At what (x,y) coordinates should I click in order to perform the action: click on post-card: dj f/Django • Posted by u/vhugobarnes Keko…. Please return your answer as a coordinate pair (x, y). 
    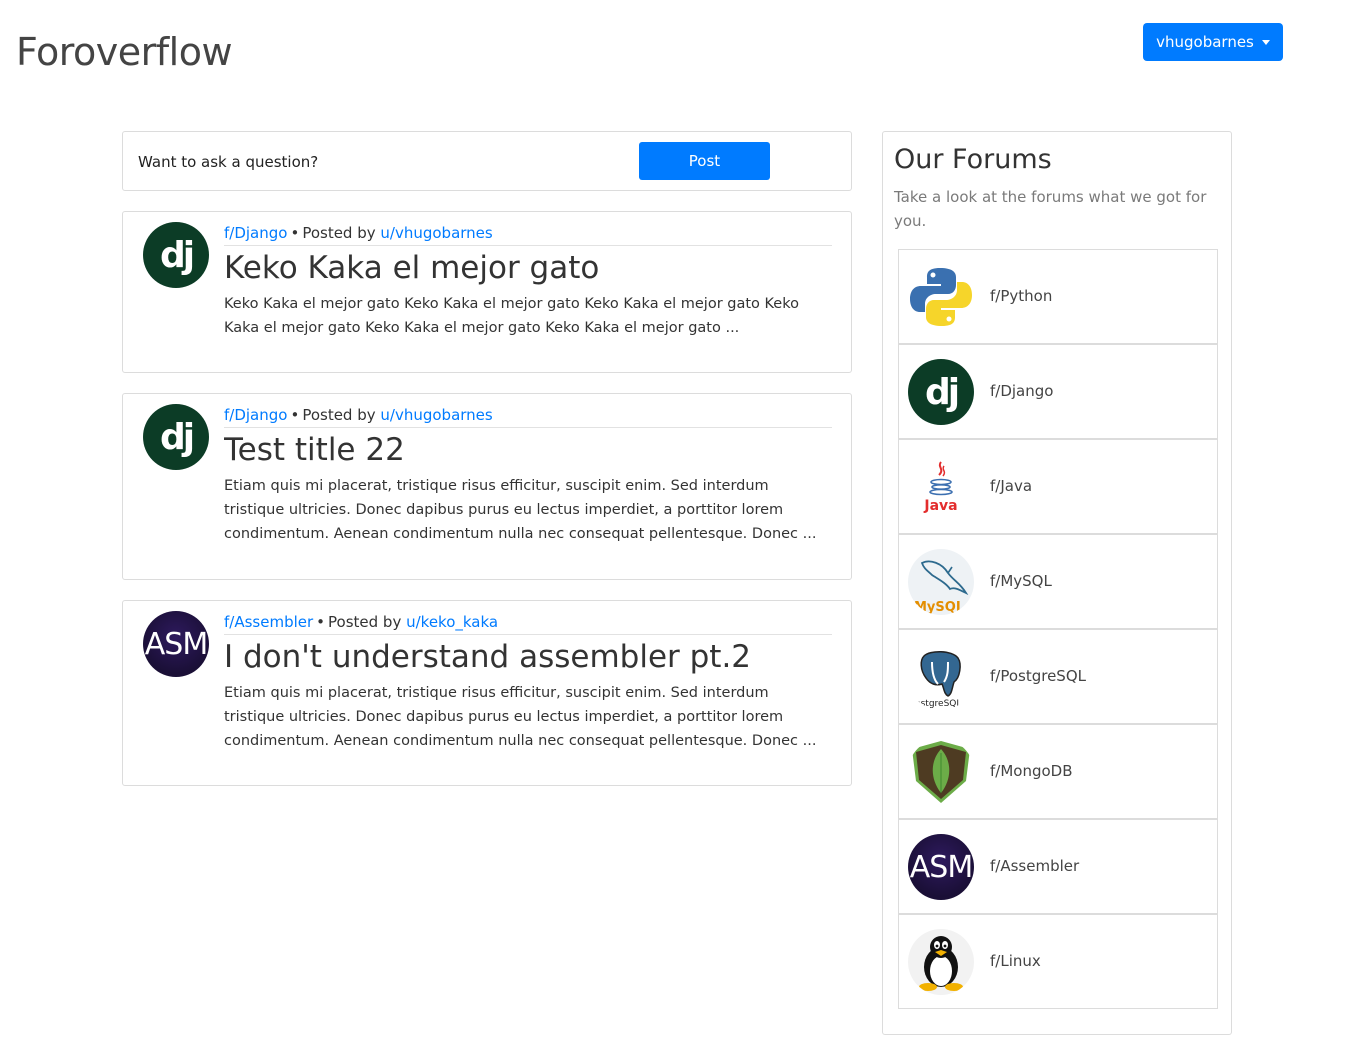
    Looking at the image, I should click on (487, 292).